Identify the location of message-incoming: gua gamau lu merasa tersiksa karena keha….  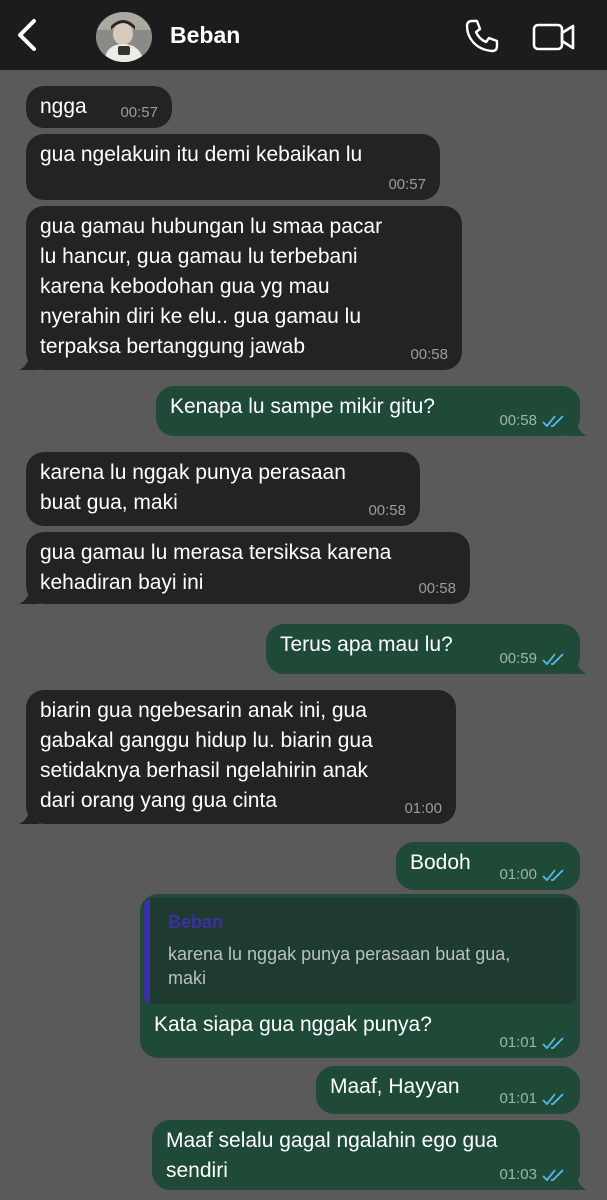
(244, 568).